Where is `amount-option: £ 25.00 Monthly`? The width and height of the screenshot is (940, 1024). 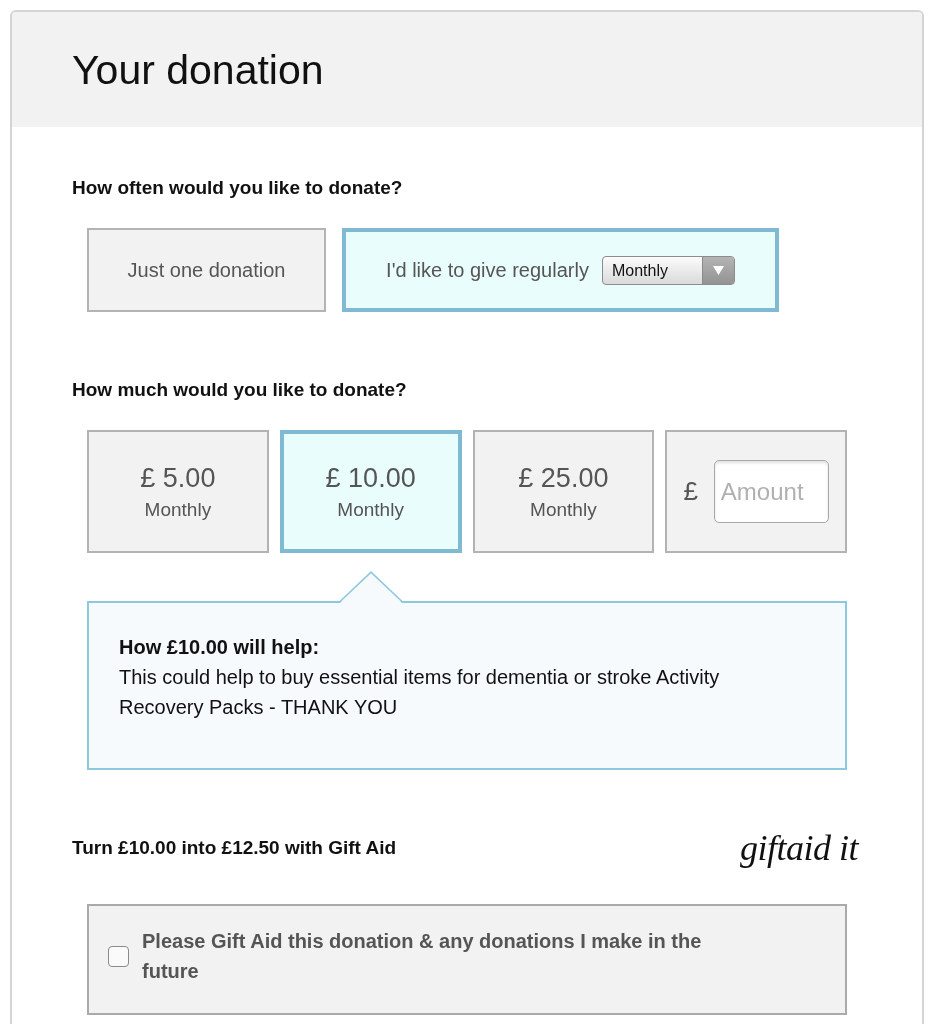 amount-option: £ 25.00 Monthly is located at coordinates (563, 491).